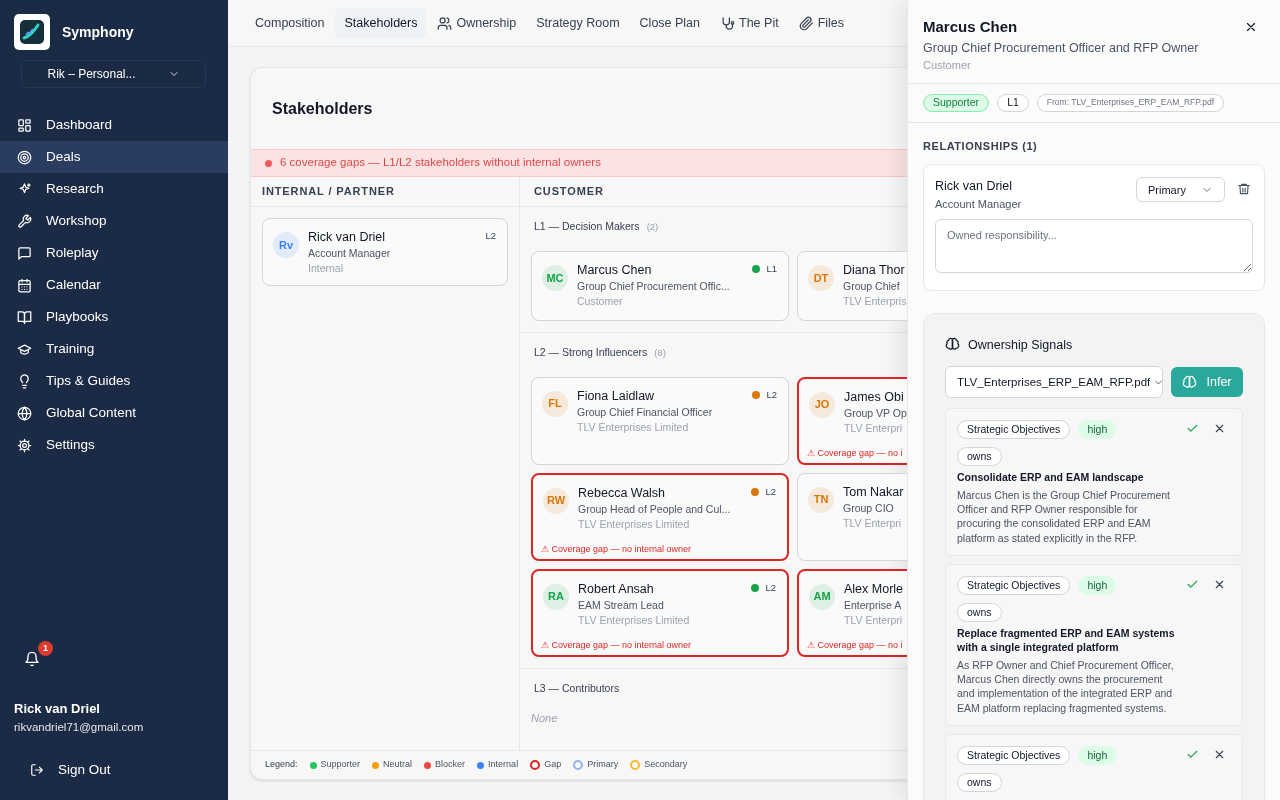 Image resolution: width=1280 pixels, height=800 pixels. I want to click on avatar: Rv, so click(286, 245).